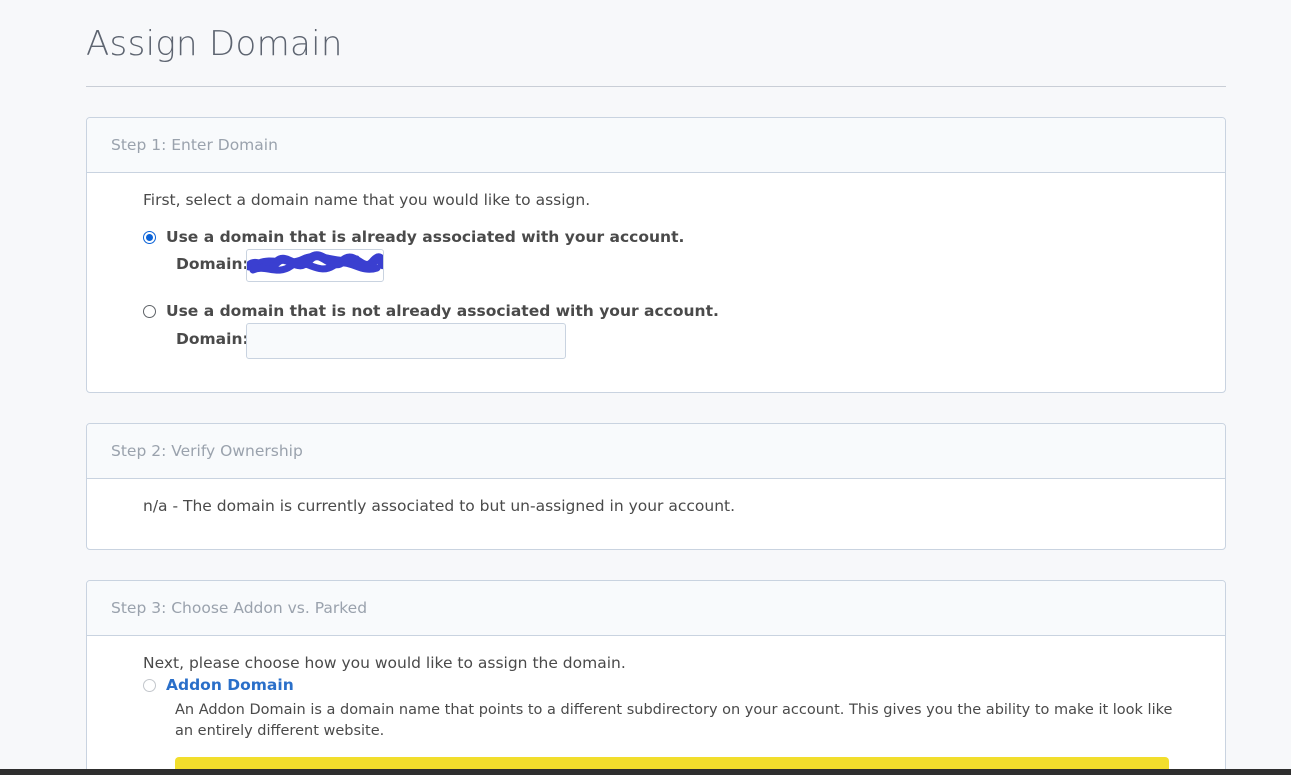  Describe the element at coordinates (656, 608) in the screenshot. I see `step3-heading: Step 3: Choose Addon vs. Parked` at that location.